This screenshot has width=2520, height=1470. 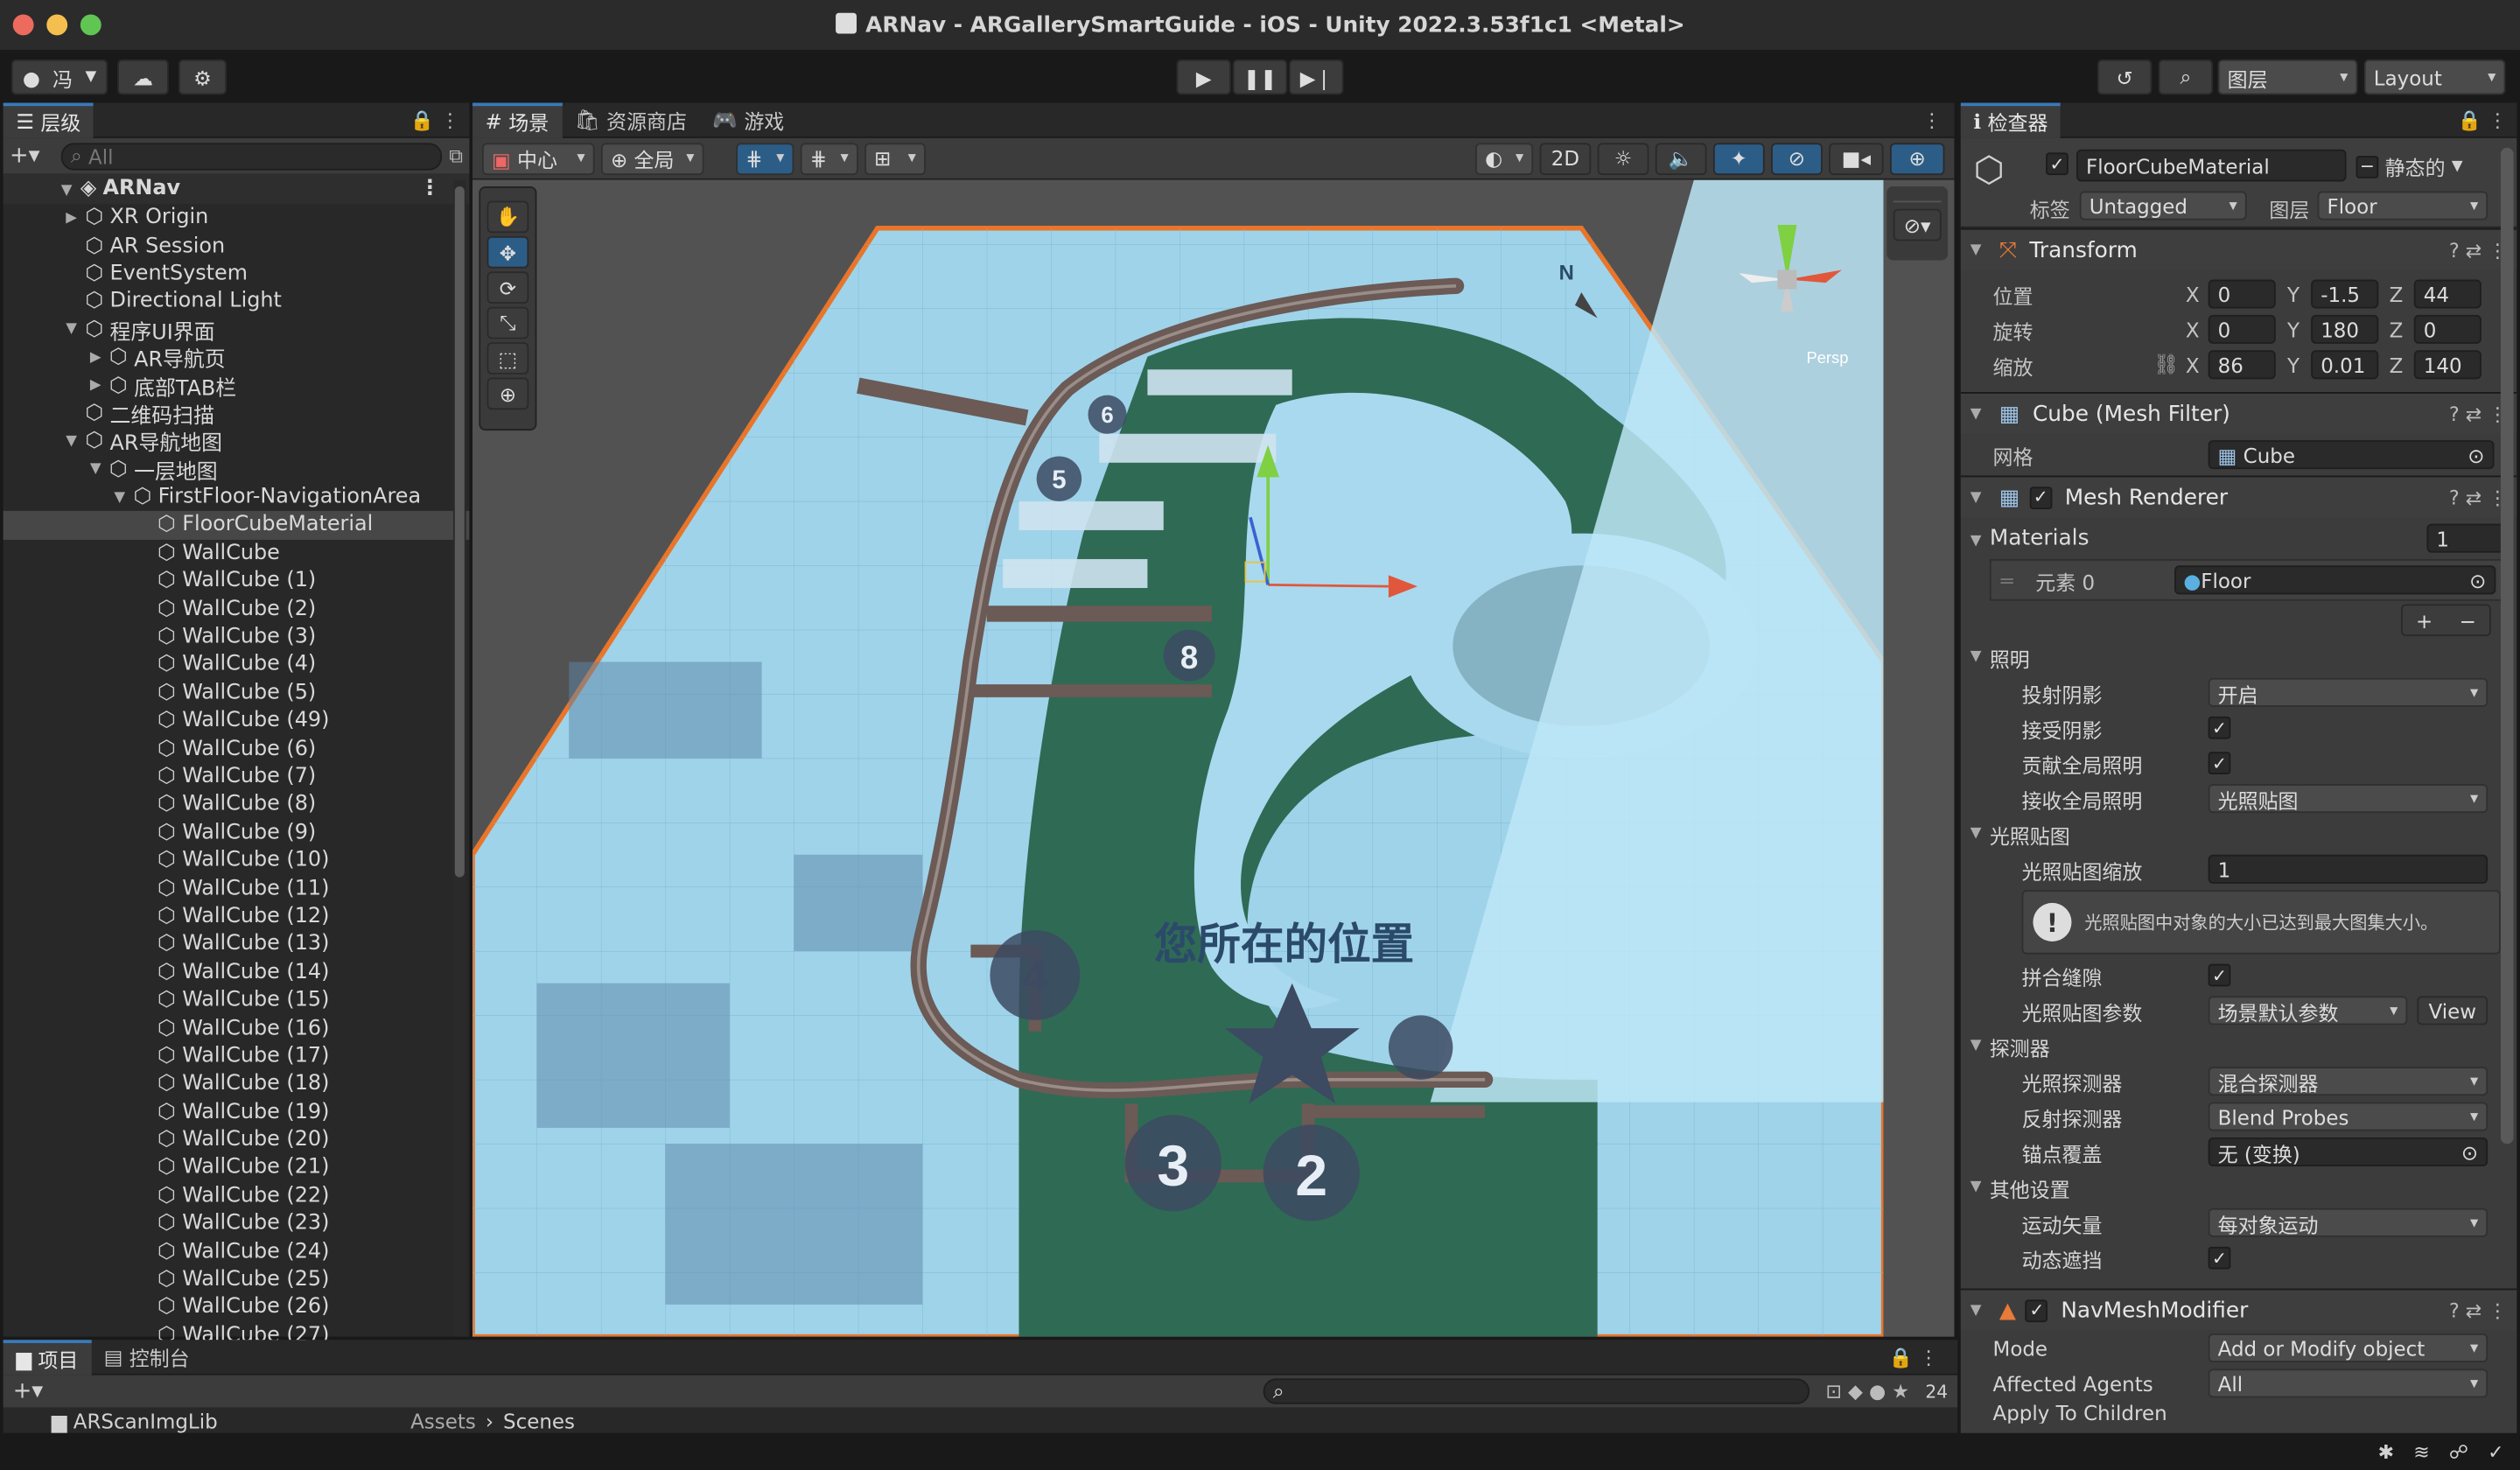 What do you see at coordinates (2446, 620) in the screenshot?
I see `add-remove-material-buttons: + −` at bounding box center [2446, 620].